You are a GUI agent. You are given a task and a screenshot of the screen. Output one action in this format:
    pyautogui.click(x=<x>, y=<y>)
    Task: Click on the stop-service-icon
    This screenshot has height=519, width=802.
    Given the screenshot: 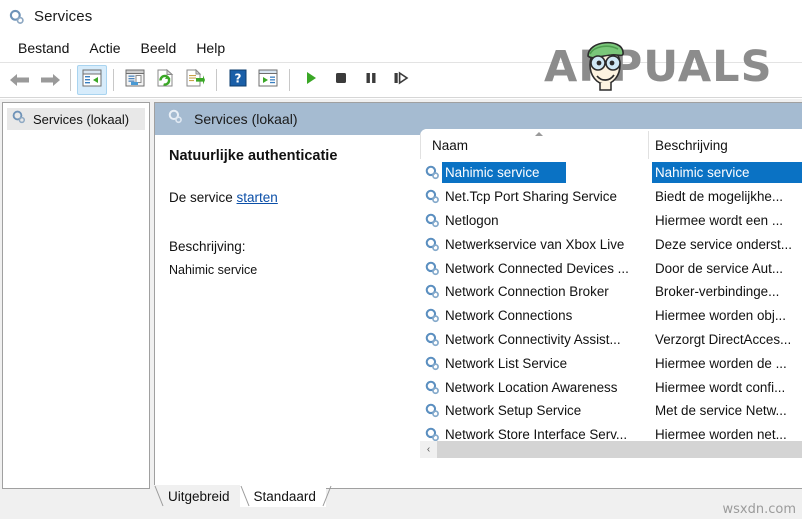 What is the action you would take?
    pyautogui.click(x=341, y=80)
    